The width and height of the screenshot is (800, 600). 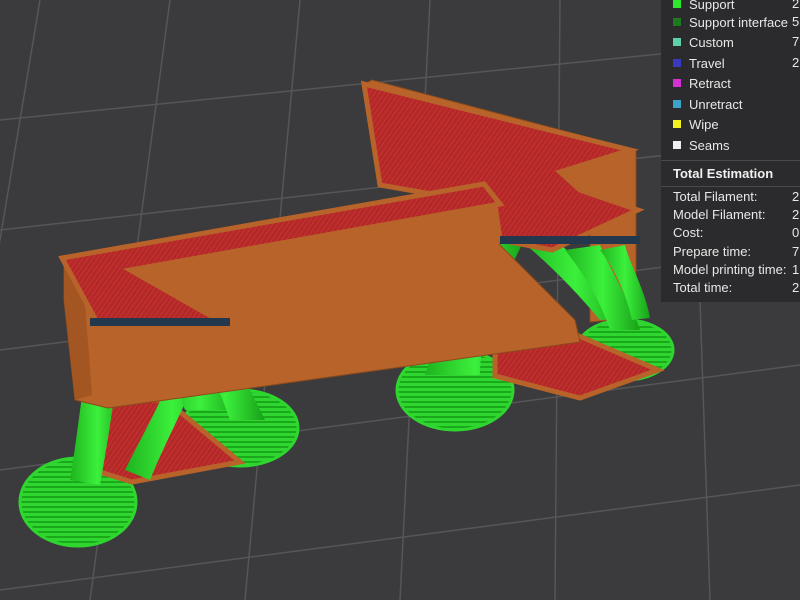 What do you see at coordinates (796, 269) in the screenshot?
I see `estimation-value-model-printing-time: 1` at bounding box center [796, 269].